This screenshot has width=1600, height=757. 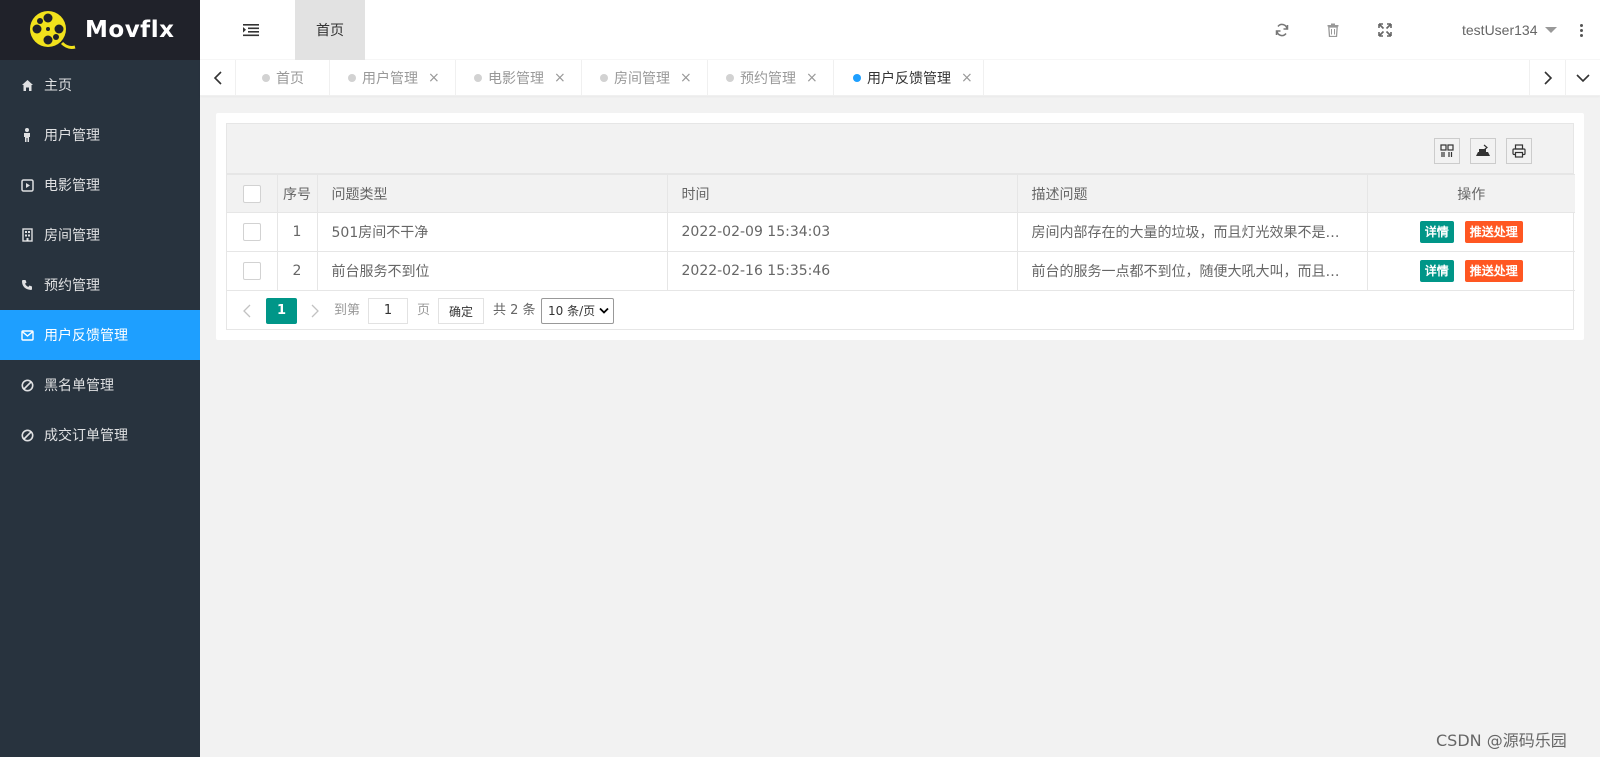 What do you see at coordinates (1447, 151) in the screenshot?
I see `columns-filter-icon` at bounding box center [1447, 151].